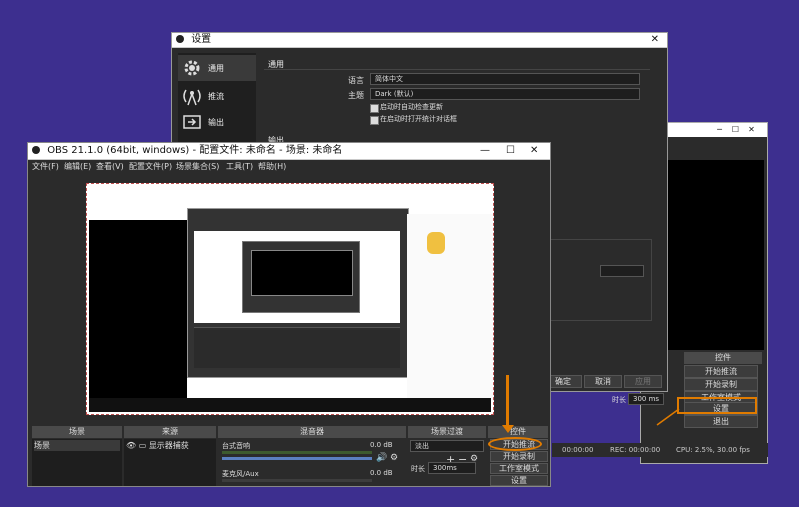  I want to click on sources-panel-header: 来源, so click(170, 432).